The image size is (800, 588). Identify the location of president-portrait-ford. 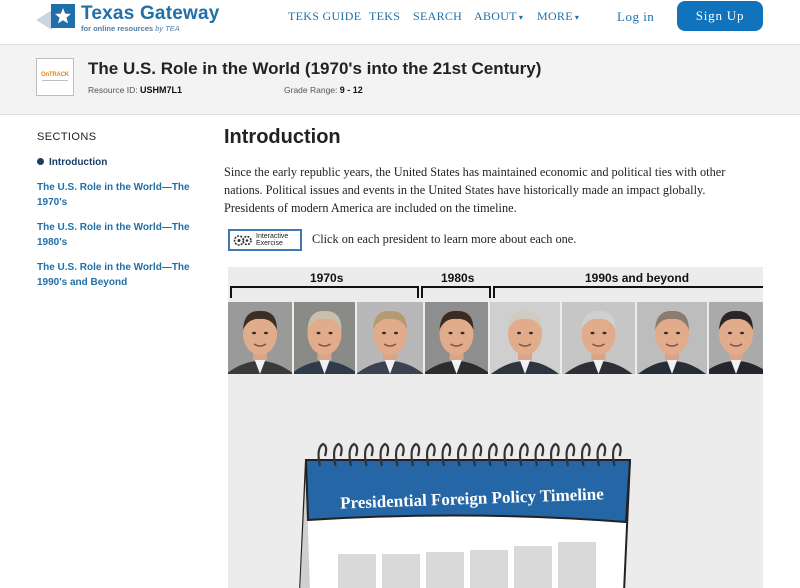
(324, 338).